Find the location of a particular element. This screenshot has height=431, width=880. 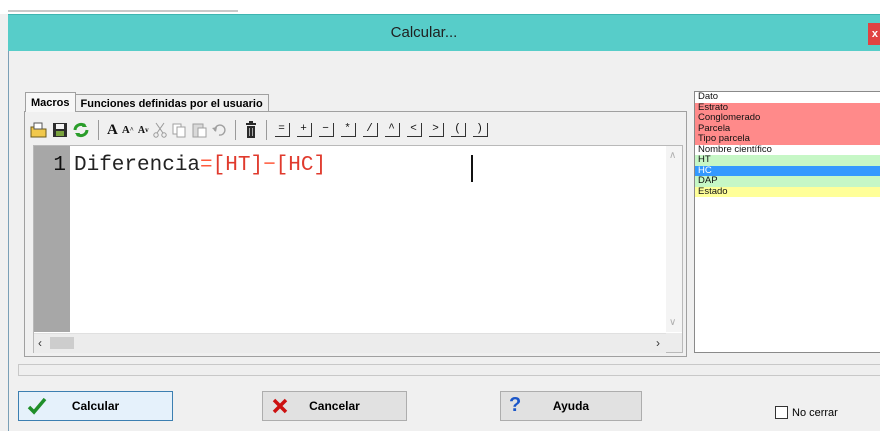

paste-icon is located at coordinates (199, 130).